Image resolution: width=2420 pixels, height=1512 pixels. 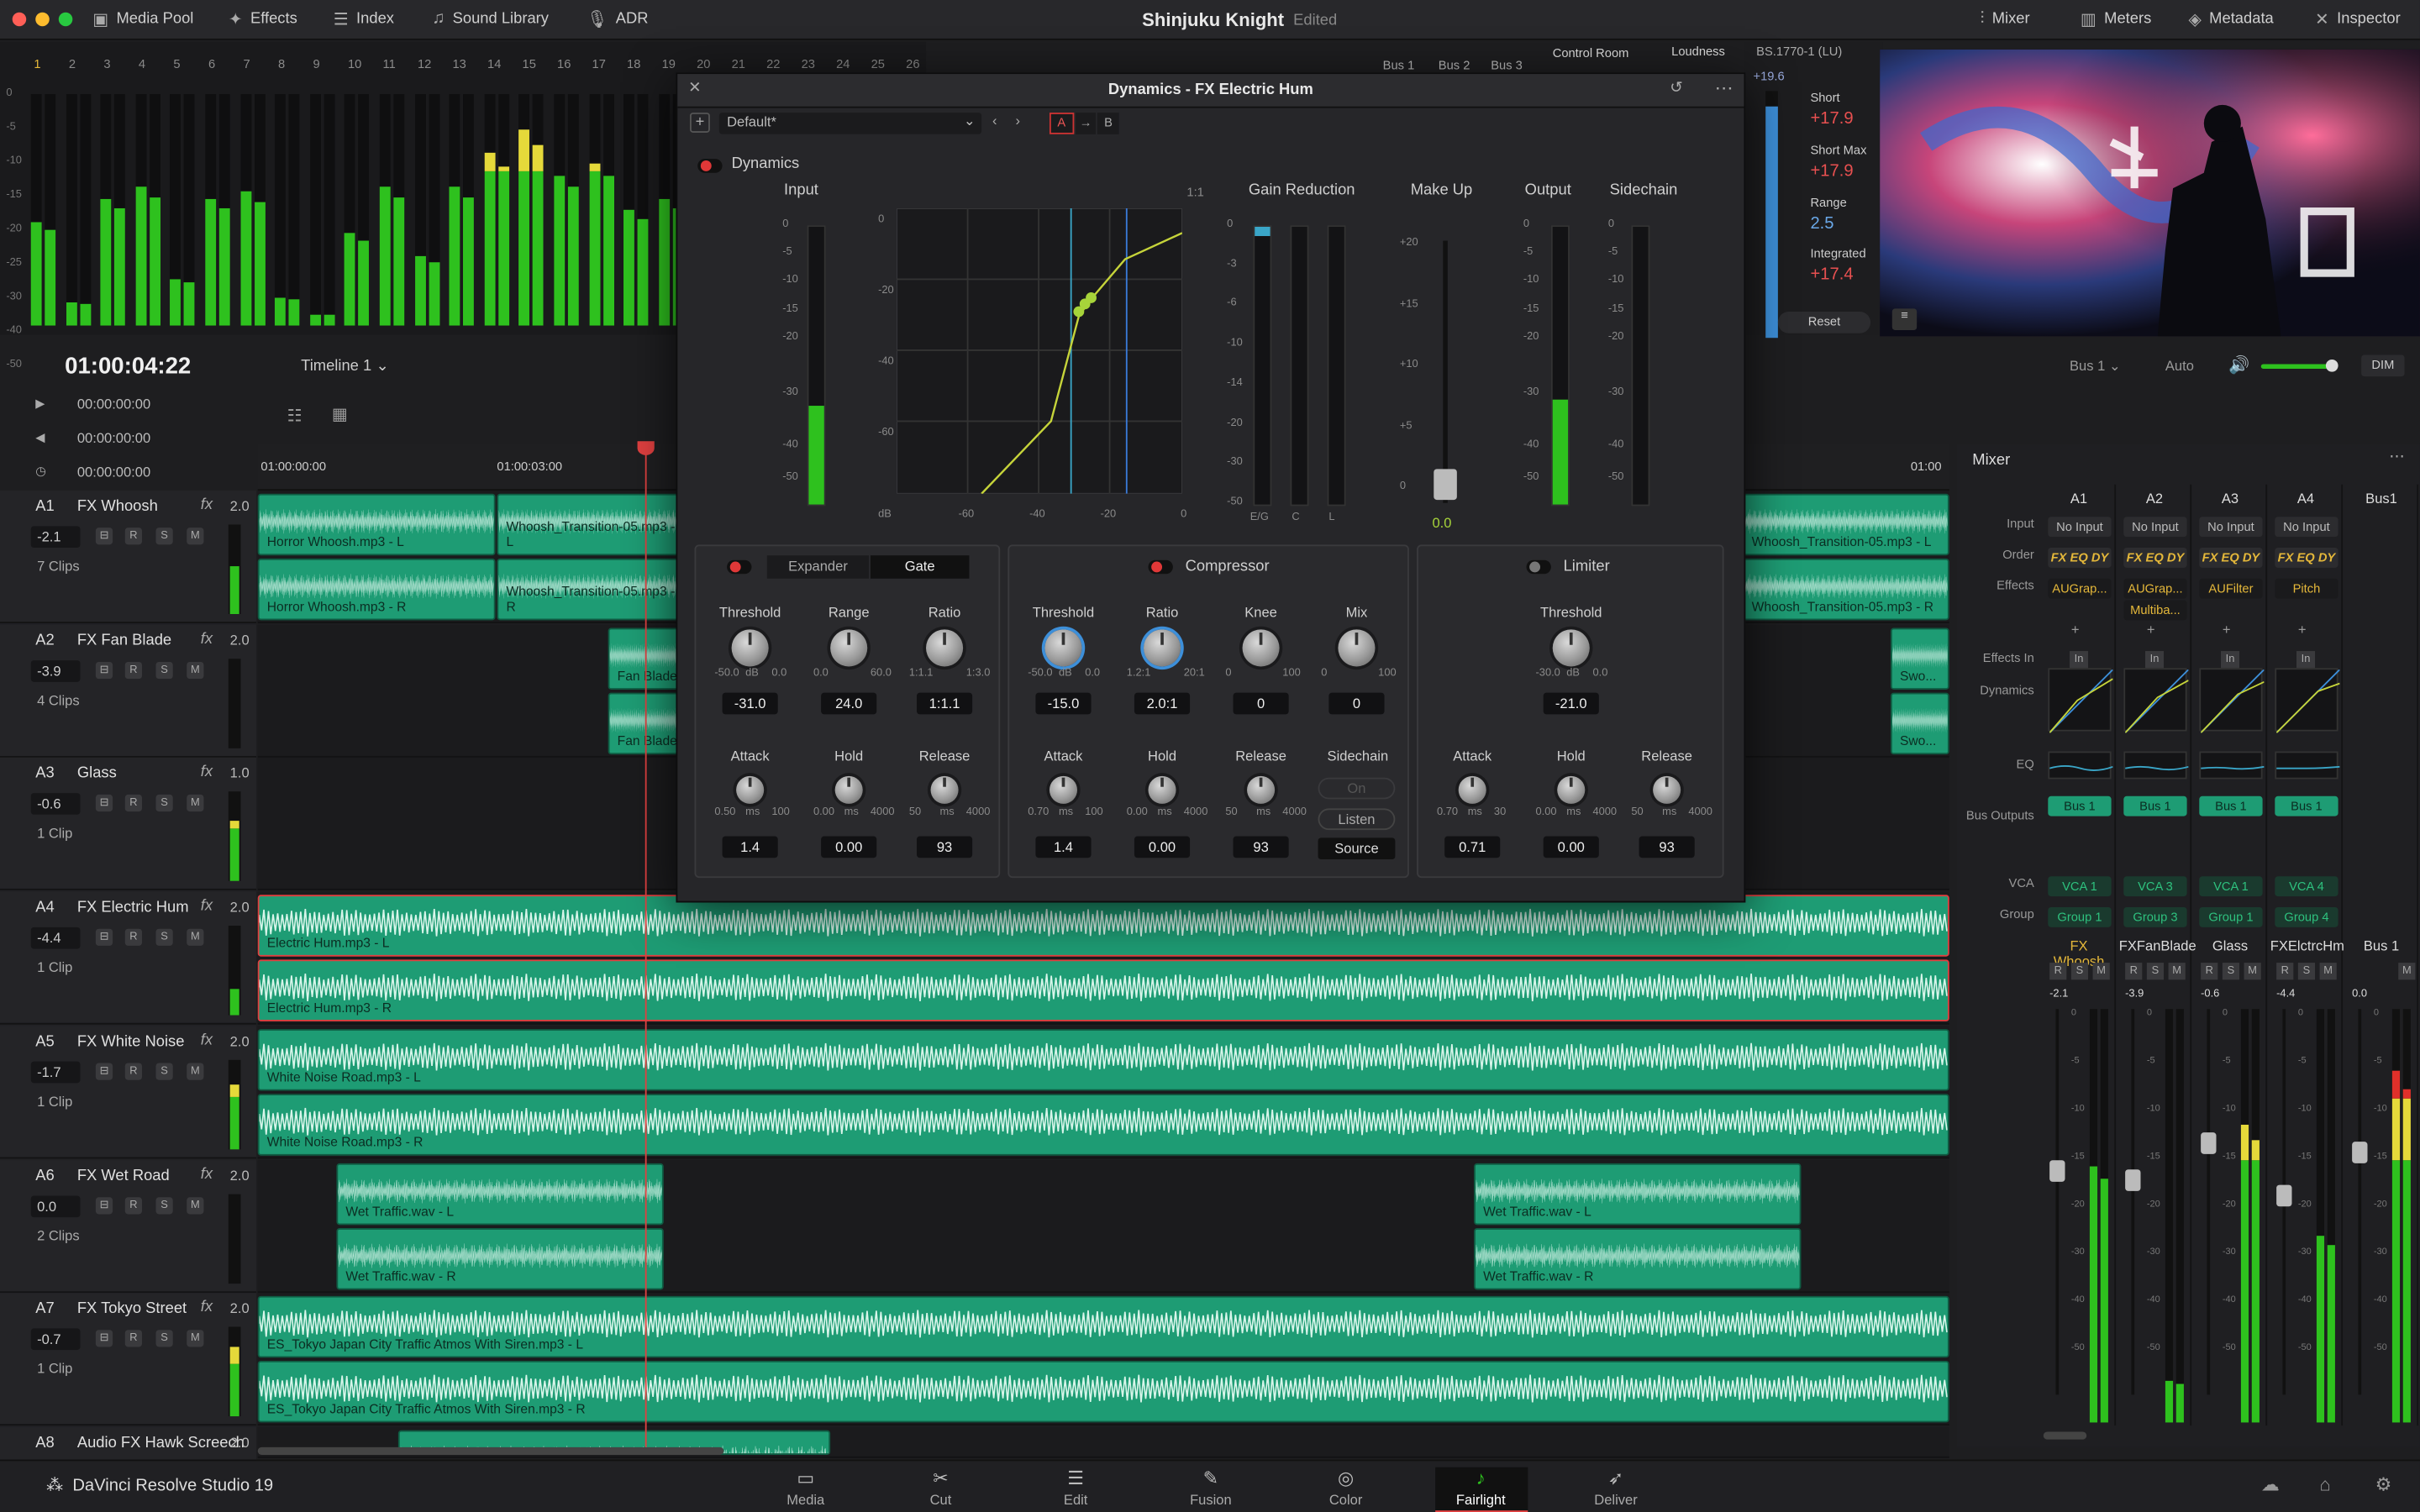 I want to click on speaker-icon: 🔊, so click(x=2238, y=364).